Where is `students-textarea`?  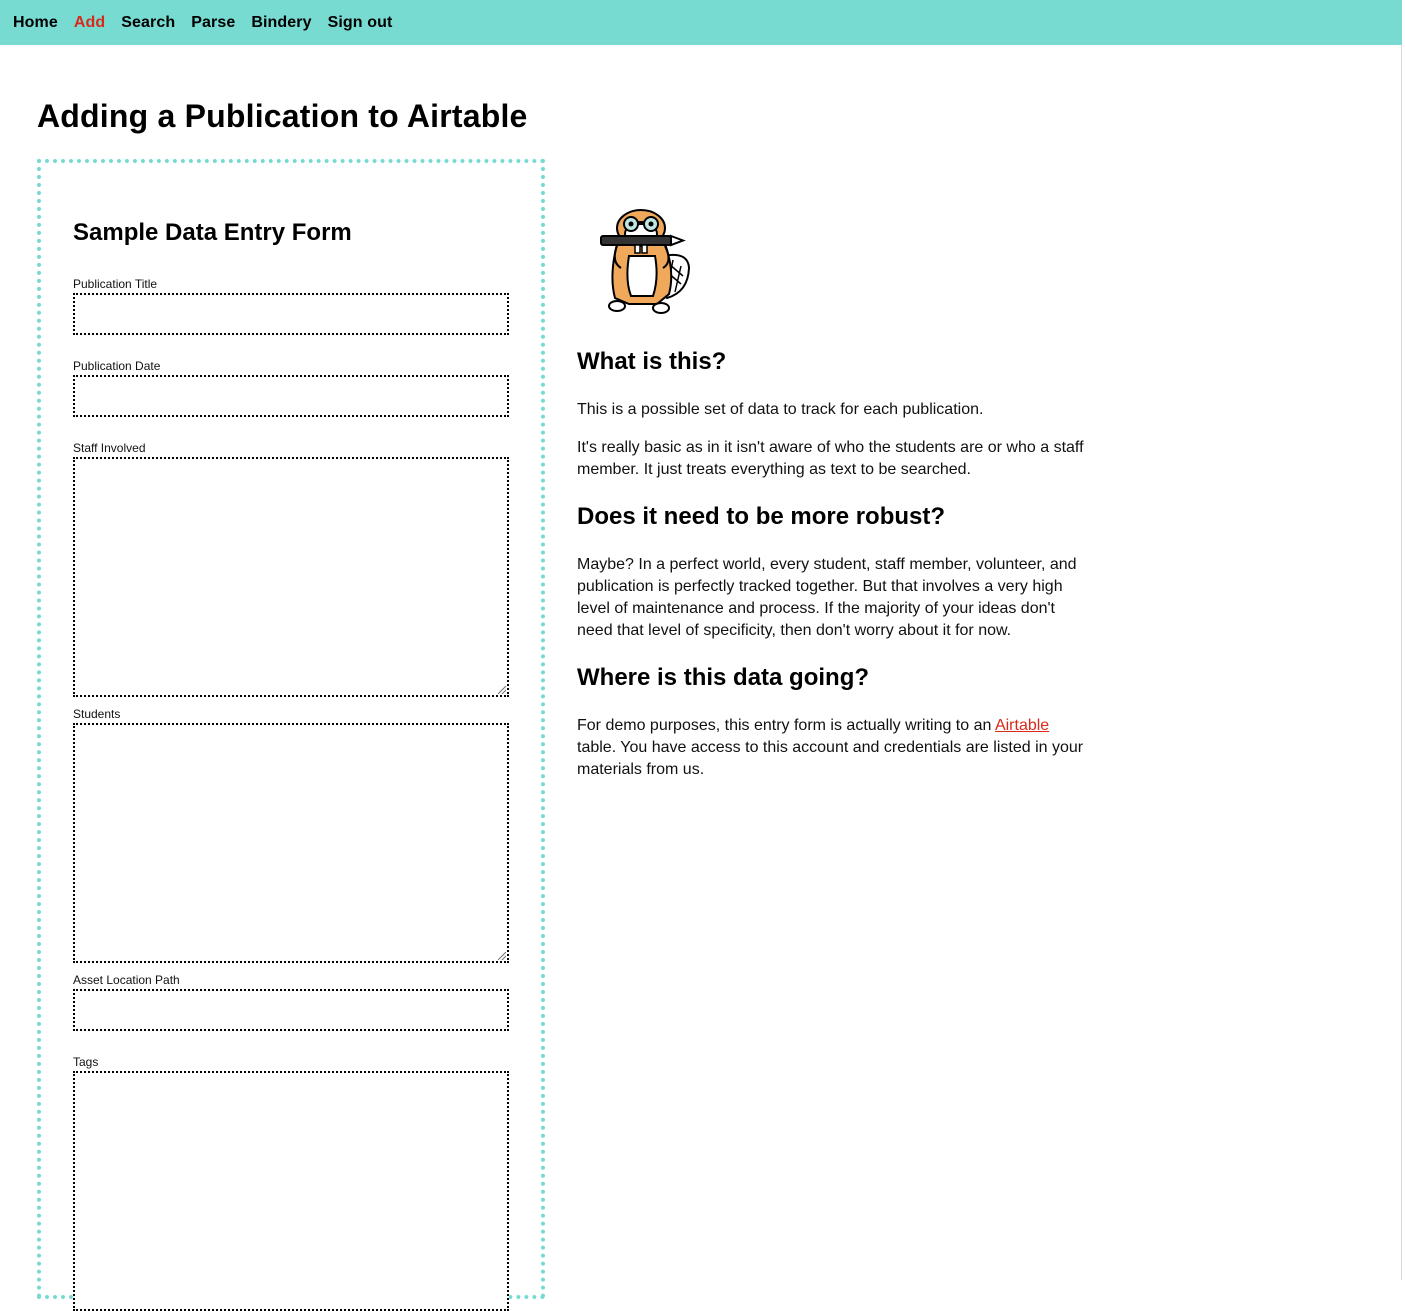 students-textarea is located at coordinates (291, 843).